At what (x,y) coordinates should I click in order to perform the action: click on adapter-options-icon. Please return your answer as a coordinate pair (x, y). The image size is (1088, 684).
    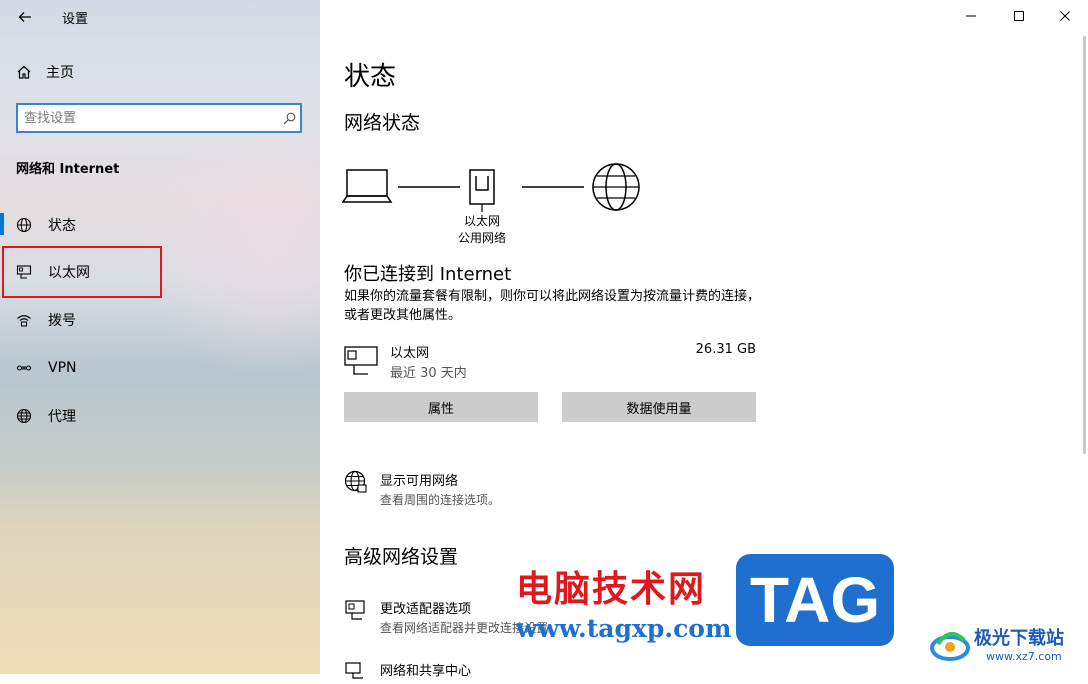
    Looking at the image, I should click on (355, 610).